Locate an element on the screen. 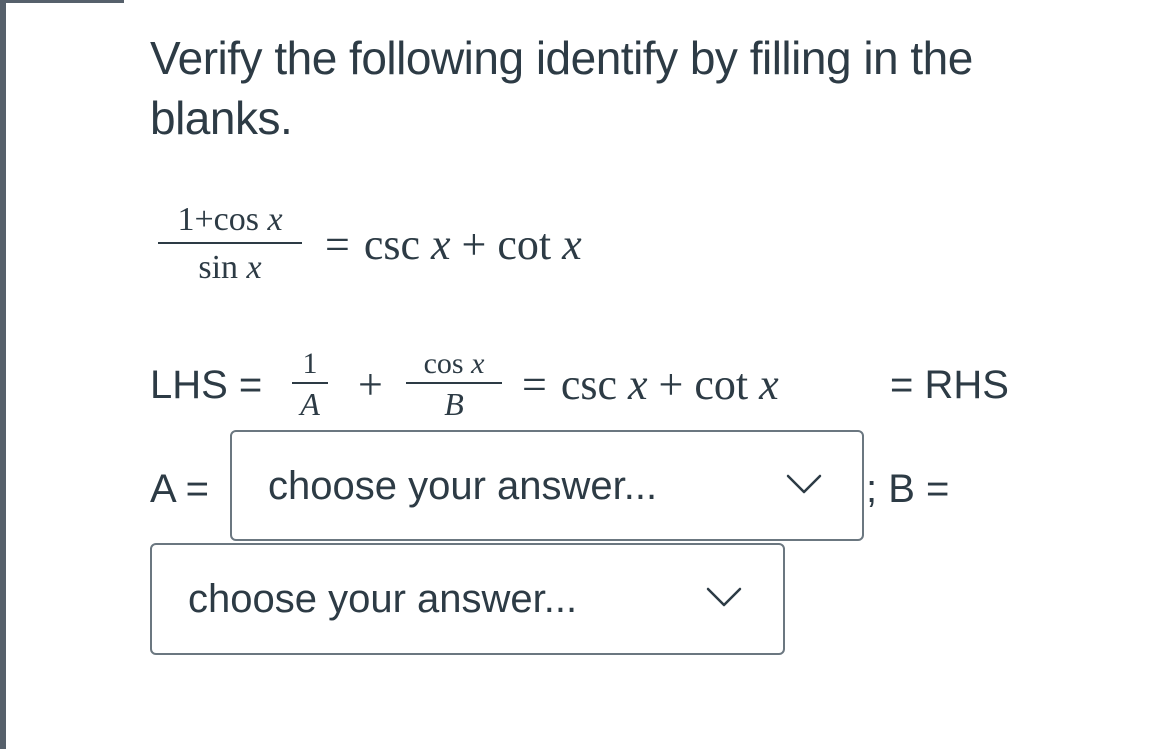 This screenshot has width=1170, height=749. identity-fraction: 1+cos x sin x is located at coordinates (230, 244).